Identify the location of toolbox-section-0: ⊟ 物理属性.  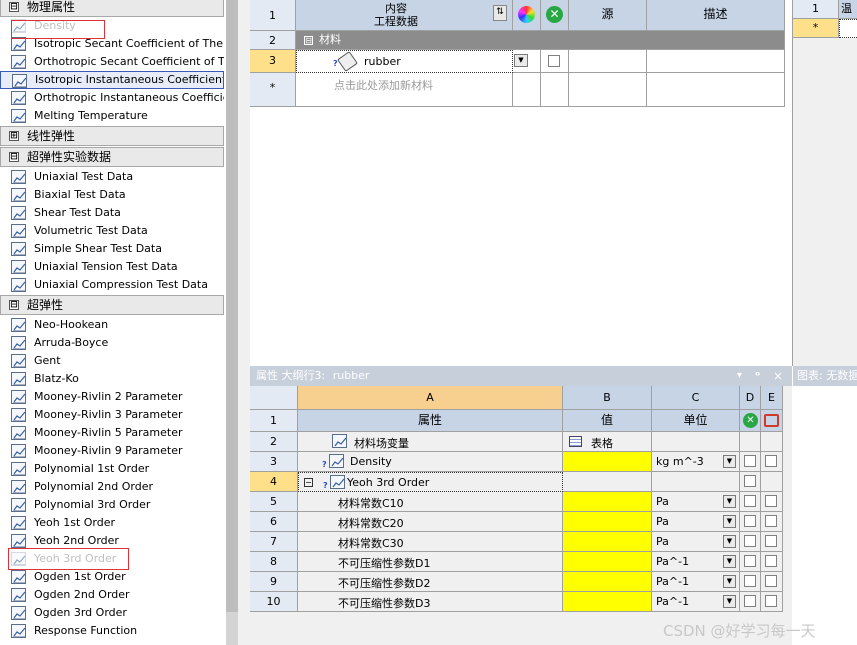
(112, 8).